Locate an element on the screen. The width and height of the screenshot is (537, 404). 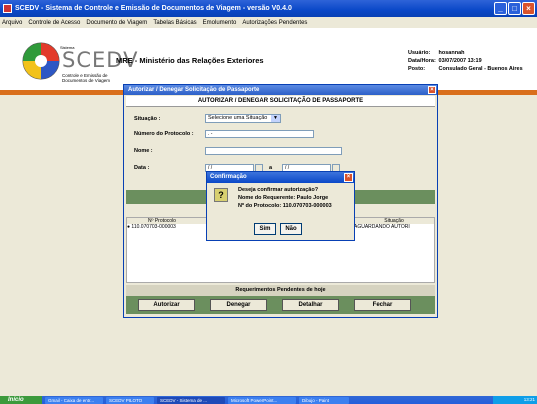
confirm-requester: Nome do Requerente: Paulo Jorge is located at coordinates (283, 198).